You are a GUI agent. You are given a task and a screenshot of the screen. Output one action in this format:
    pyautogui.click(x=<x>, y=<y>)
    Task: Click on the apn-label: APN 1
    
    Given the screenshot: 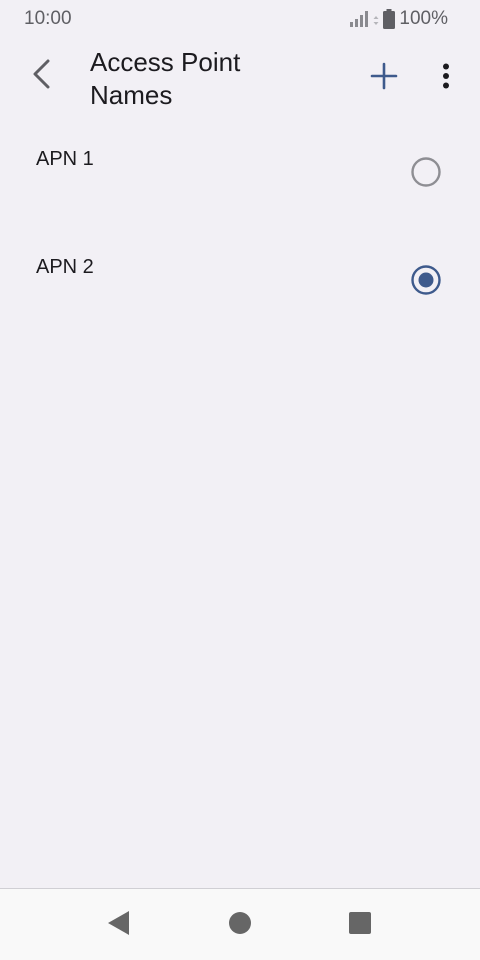 What is the action you would take?
    pyautogui.click(x=65, y=159)
    